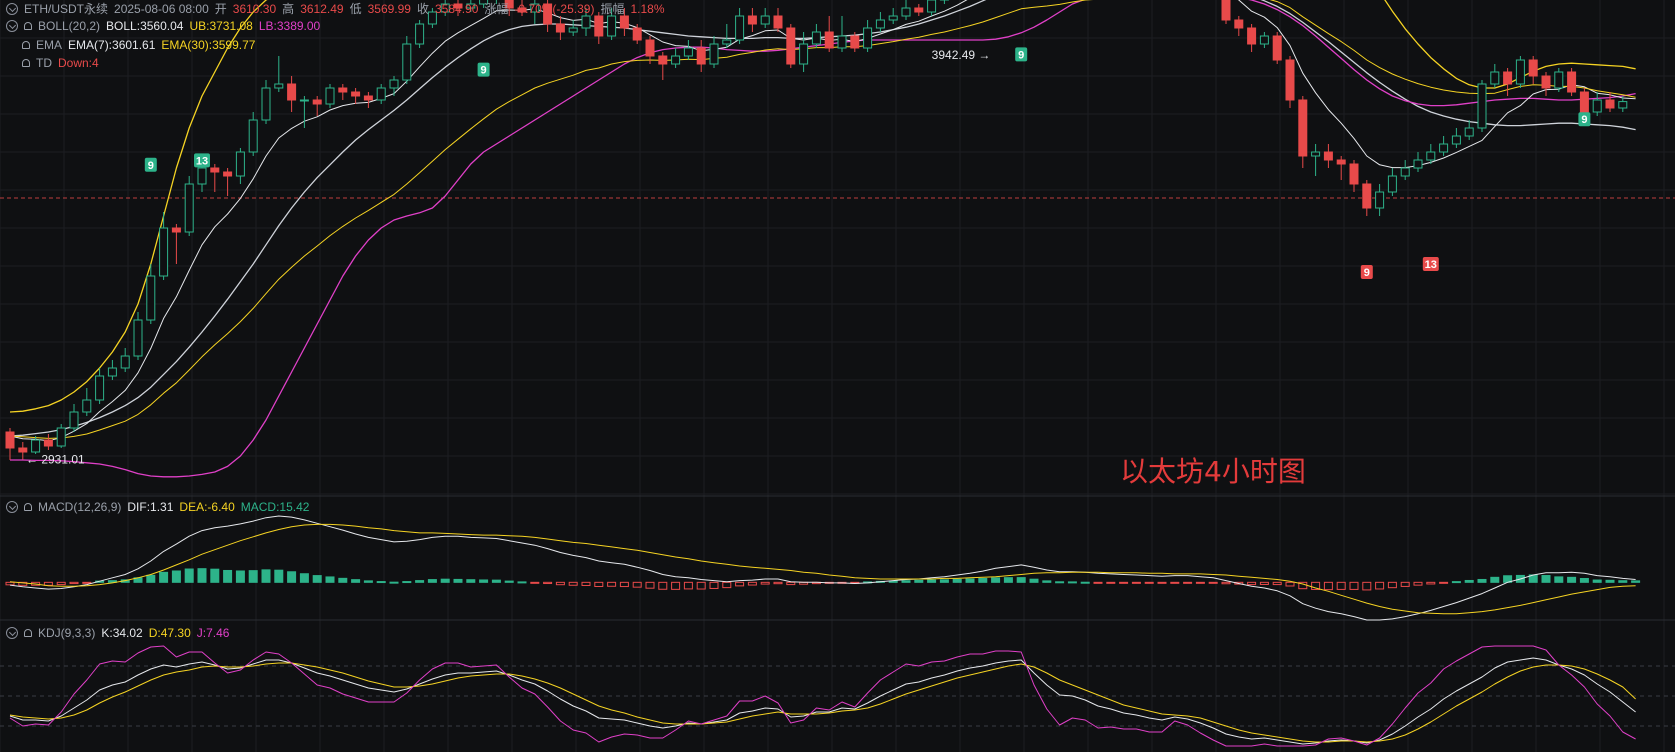 The width and height of the screenshot is (1675, 752). What do you see at coordinates (69, 26) in the screenshot?
I see `boll-indicator-name: BOLL(20,2)` at bounding box center [69, 26].